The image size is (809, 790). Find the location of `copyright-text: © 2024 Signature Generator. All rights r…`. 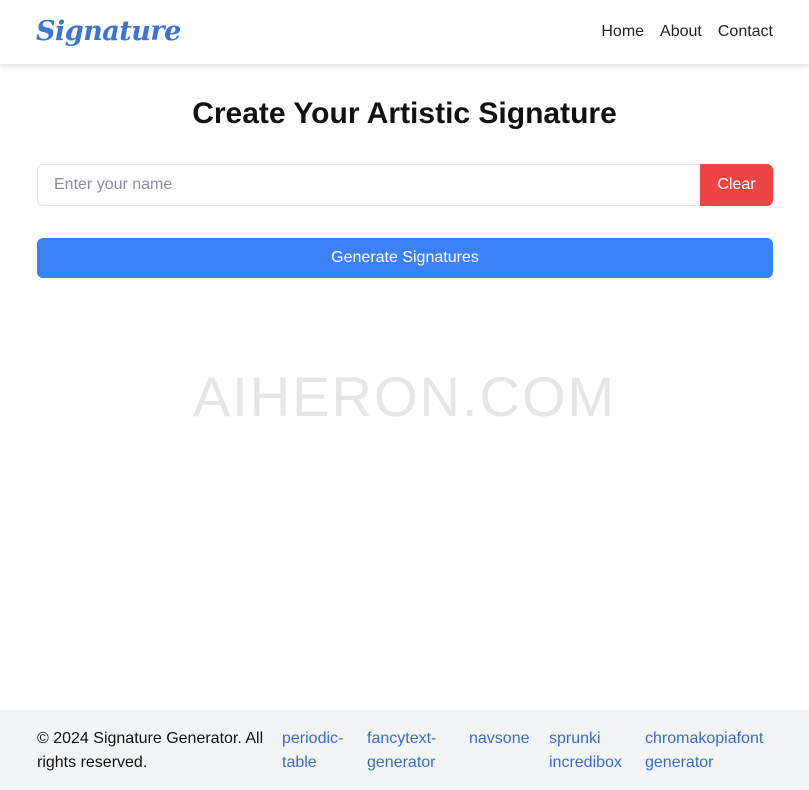

copyright-text: © 2024 Signature Generator. All rights r… is located at coordinates (150, 750).